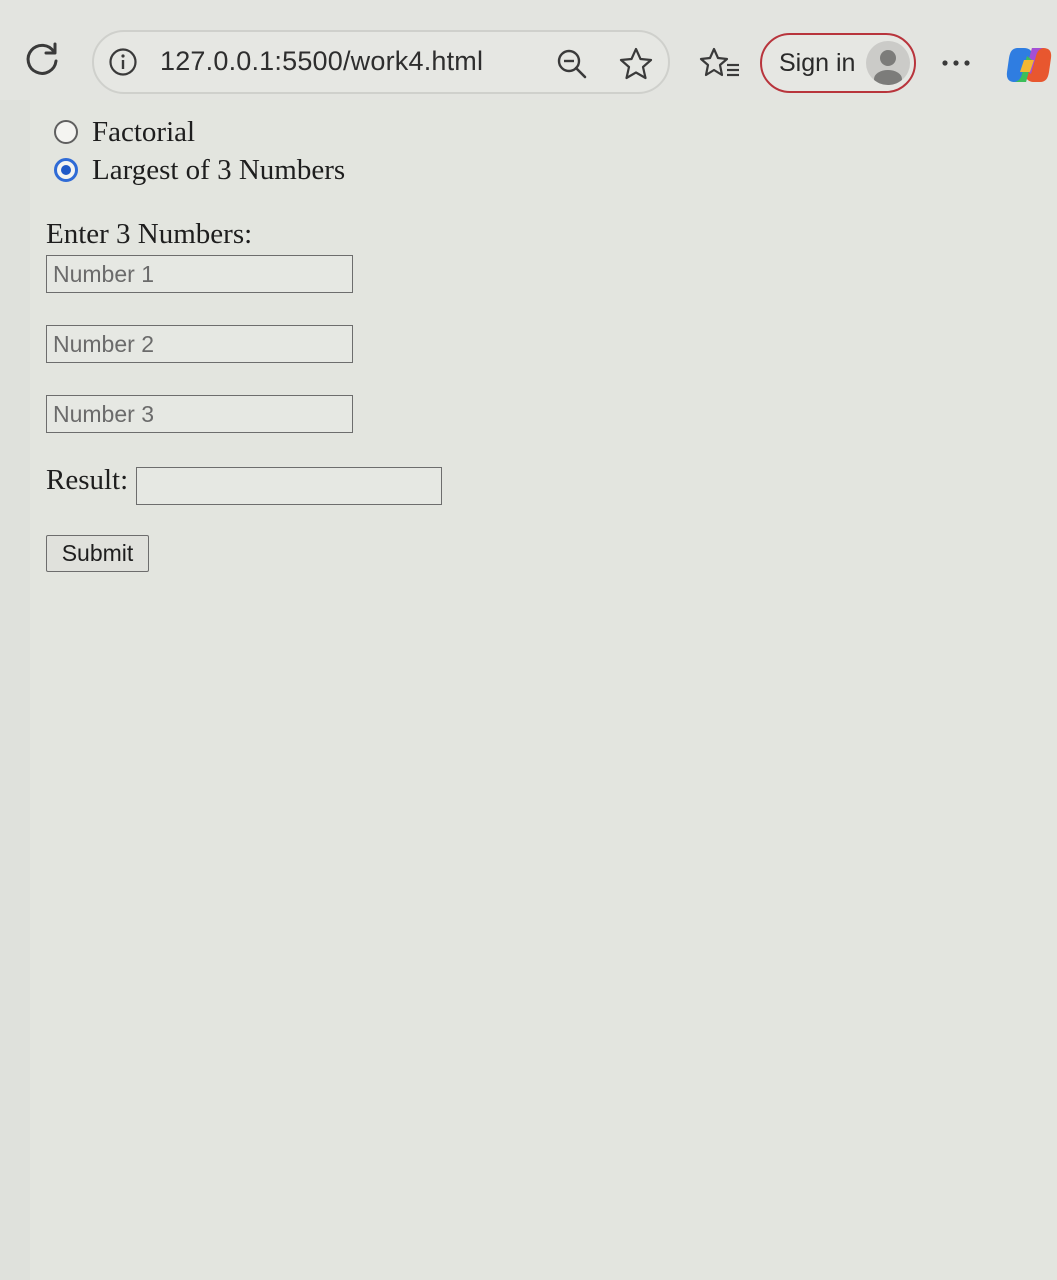  What do you see at coordinates (321, 61) in the screenshot?
I see `url-text: 127.0.0.1:5500/work4.html` at bounding box center [321, 61].